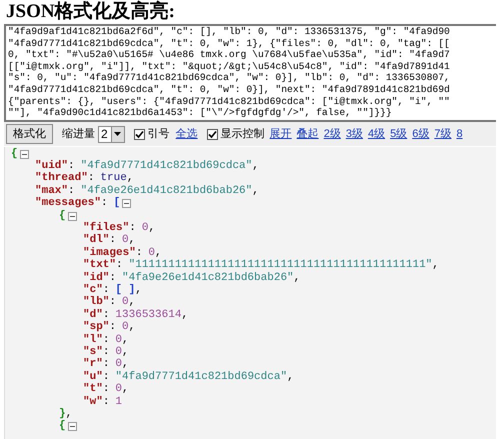 The width and height of the screenshot is (500, 439). Describe the element at coordinates (117, 203) in the screenshot. I see `bracket: [` at that location.